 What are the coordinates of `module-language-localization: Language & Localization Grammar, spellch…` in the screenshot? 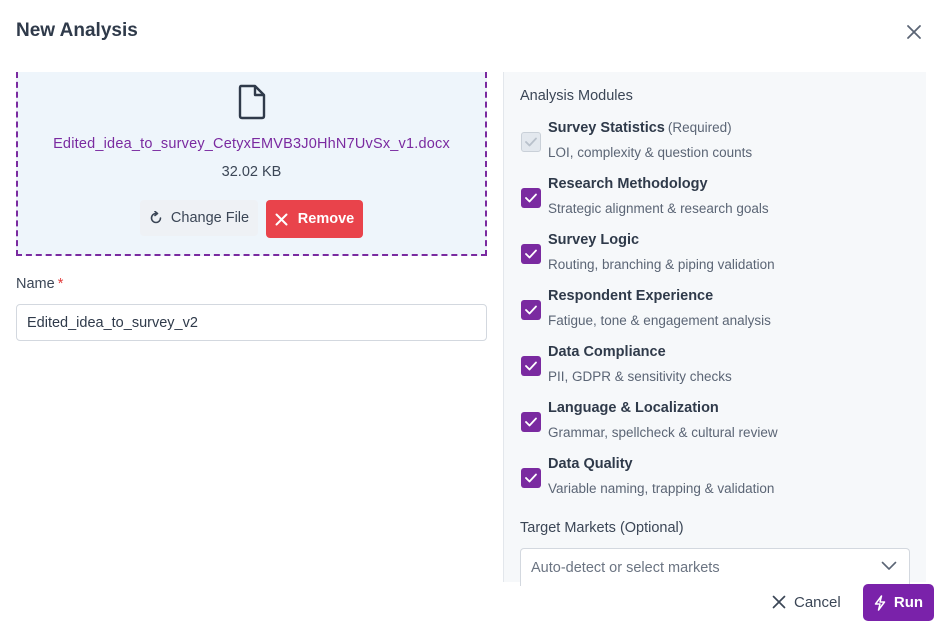 It's located at (720, 424).